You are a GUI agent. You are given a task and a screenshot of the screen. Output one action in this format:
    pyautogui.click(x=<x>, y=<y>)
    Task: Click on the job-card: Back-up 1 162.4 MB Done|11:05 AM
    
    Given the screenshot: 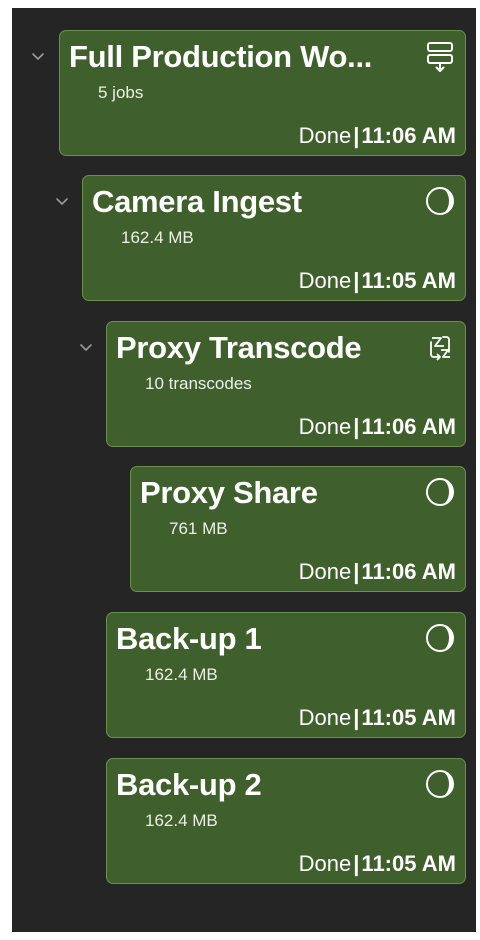 What is the action you would take?
    pyautogui.click(x=286, y=675)
    